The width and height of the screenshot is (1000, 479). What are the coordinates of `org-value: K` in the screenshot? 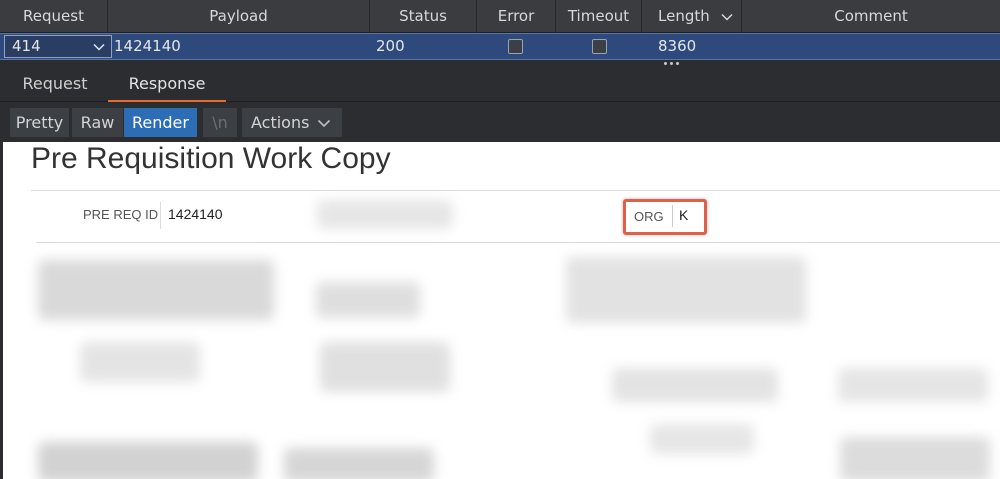 It's located at (684, 215).